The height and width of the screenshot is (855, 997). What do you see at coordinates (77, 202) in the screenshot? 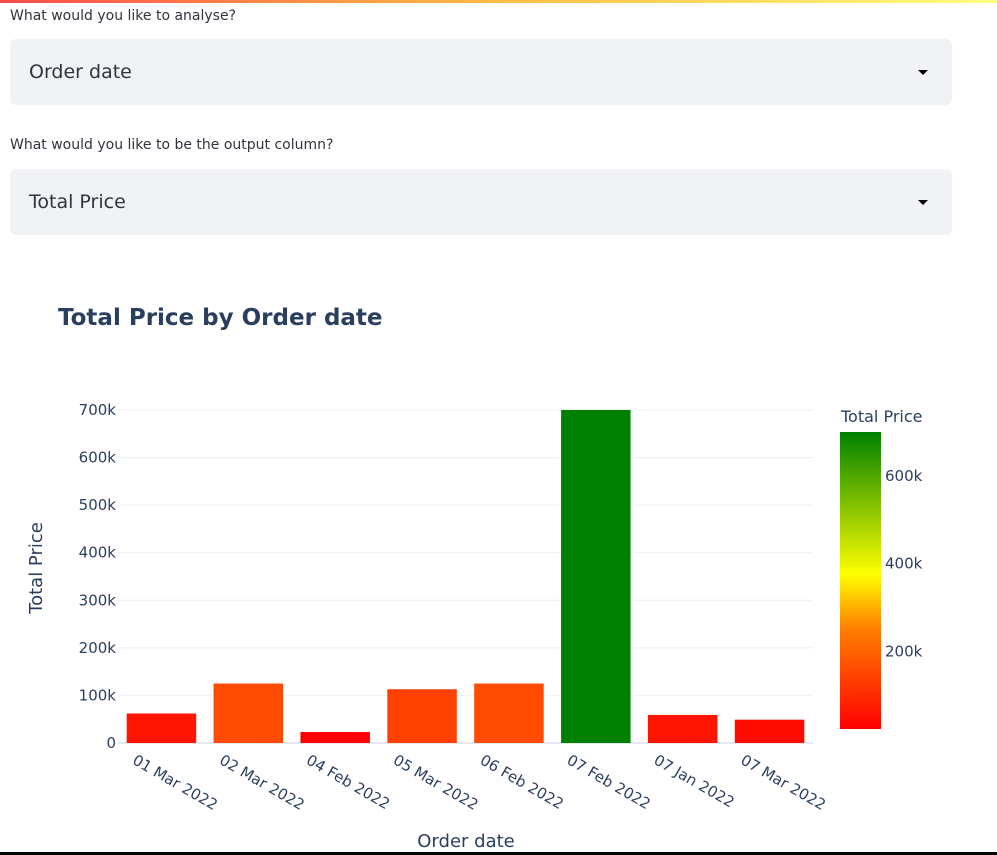
I see `output-select-value: Total Price` at bounding box center [77, 202].